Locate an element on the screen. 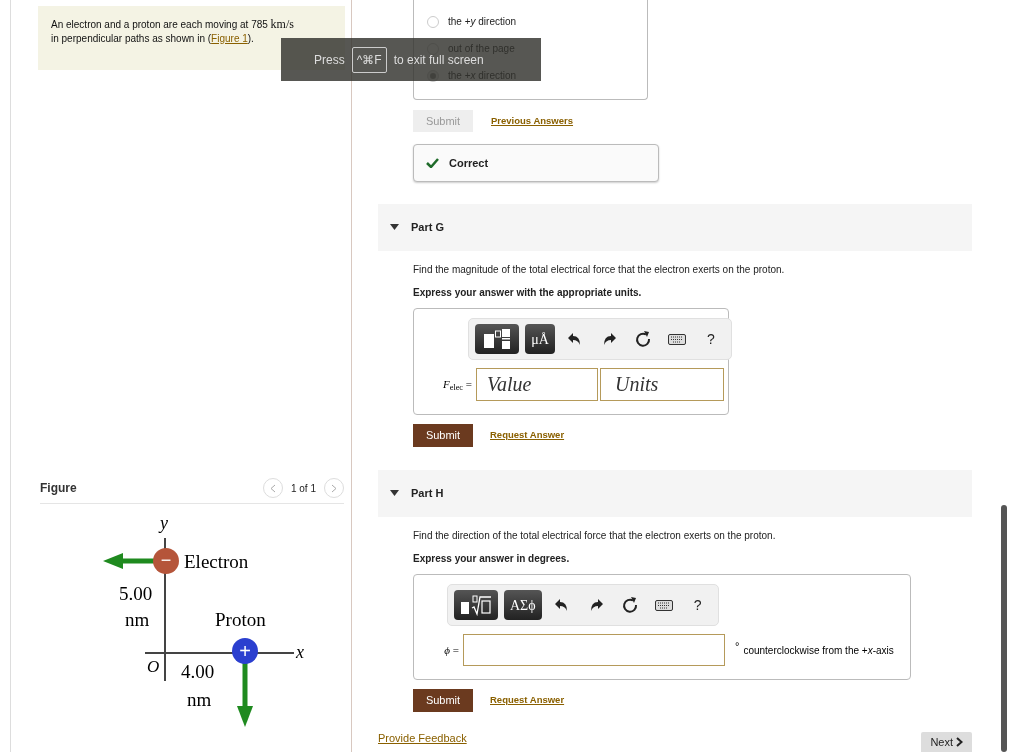  part-header: Part G is located at coordinates (675, 227).